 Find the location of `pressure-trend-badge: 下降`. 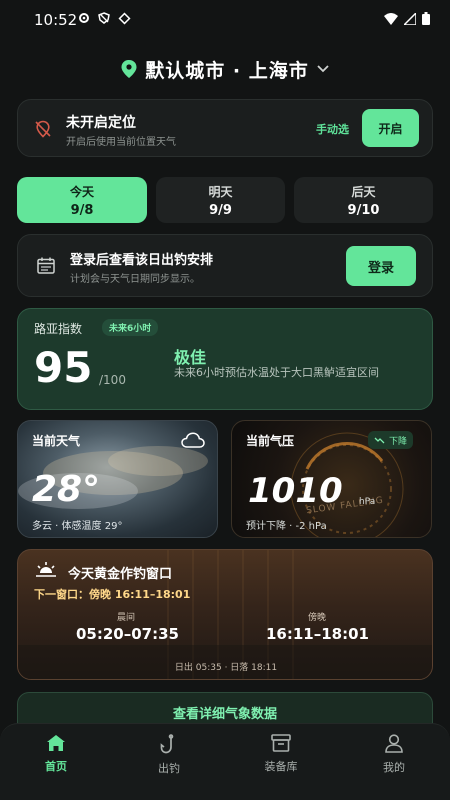

pressure-trend-badge: 下降 is located at coordinates (391, 440).